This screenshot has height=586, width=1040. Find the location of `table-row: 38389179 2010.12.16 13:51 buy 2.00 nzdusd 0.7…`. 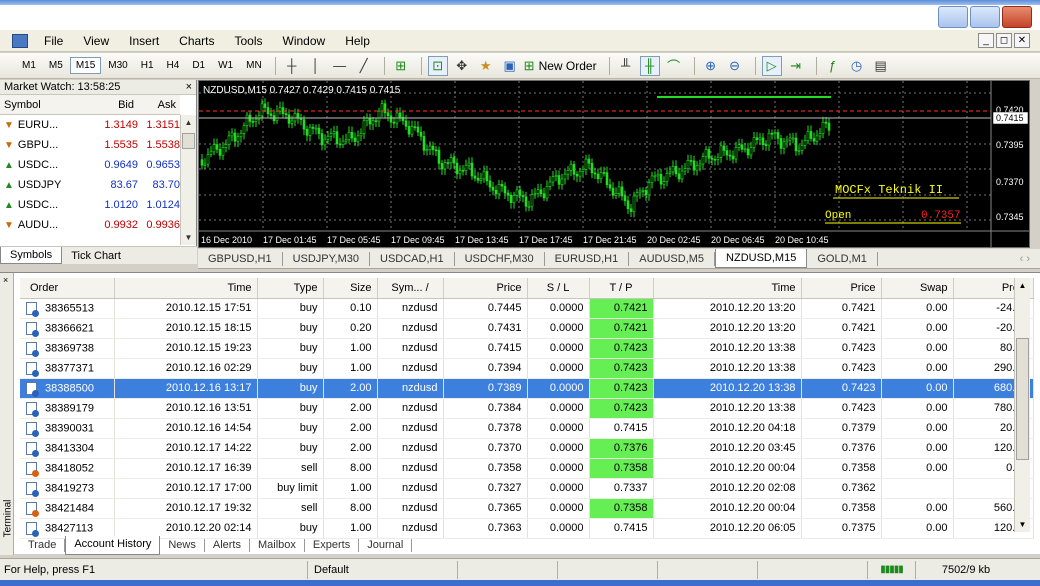

table-row: 38389179 2010.12.16 13:51 buy 2.00 nzdusd 0.7… is located at coordinates (527, 408).